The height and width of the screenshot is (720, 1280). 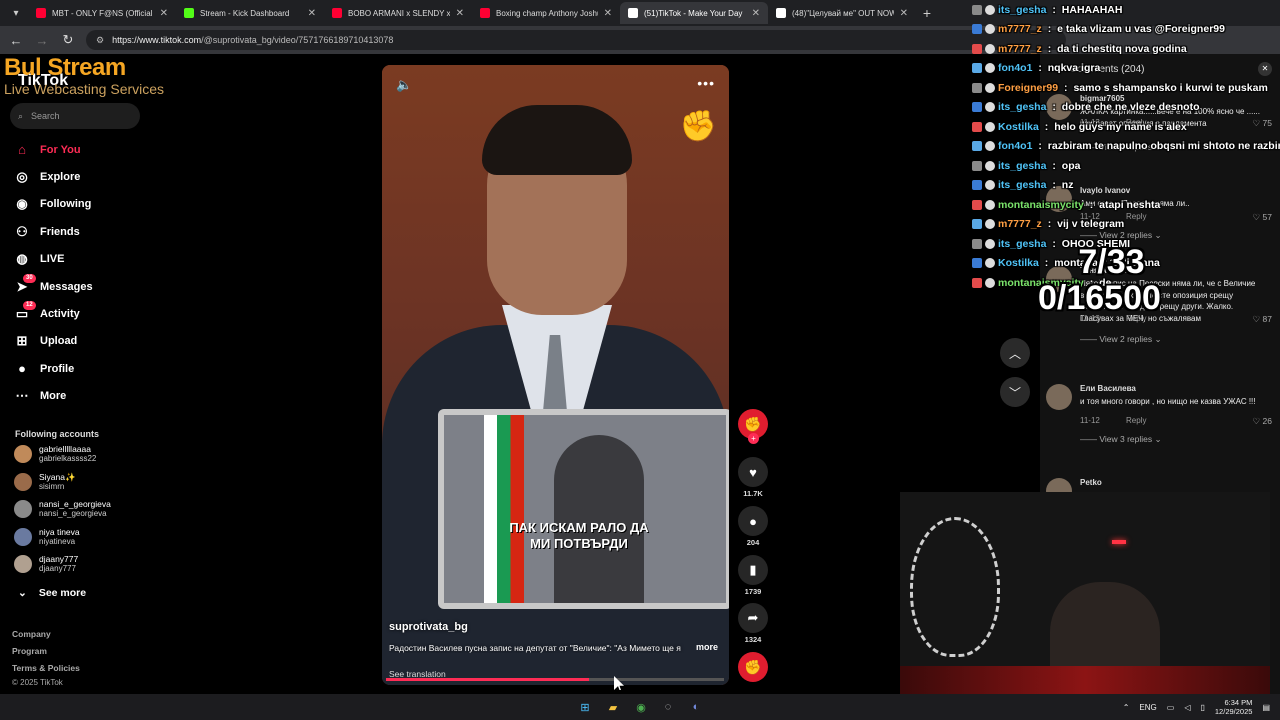 I want to click on webcam-chair, so click(x=955, y=587).